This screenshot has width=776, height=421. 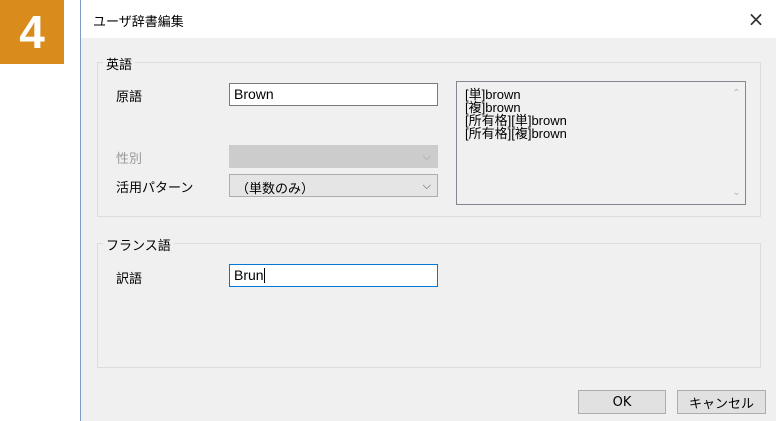 What do you see at coordinates (333, 185) in the screenshot?
I see `pattern-select: （単数のみ） ⌵` at bounding box center [333, 185].